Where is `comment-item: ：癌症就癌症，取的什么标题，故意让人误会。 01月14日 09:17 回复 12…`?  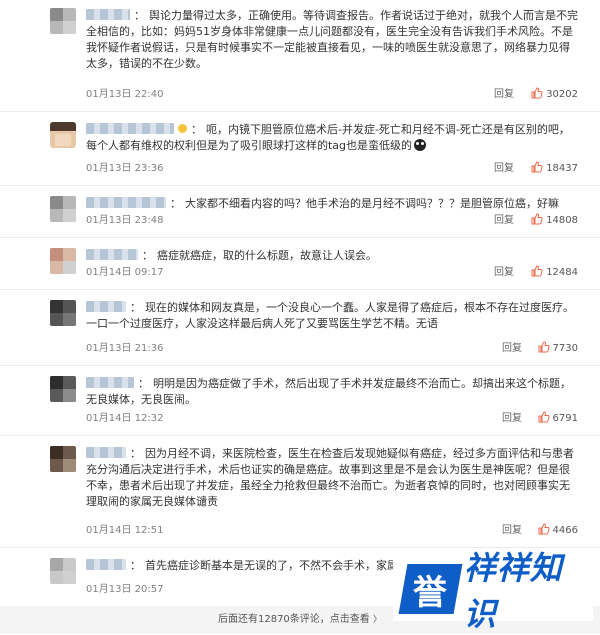 comment-item: ：癌症就癌症，取的什么标题，故意让人误会。 01月14日 09:17 回复 12… is located at coordinates (300, 264).